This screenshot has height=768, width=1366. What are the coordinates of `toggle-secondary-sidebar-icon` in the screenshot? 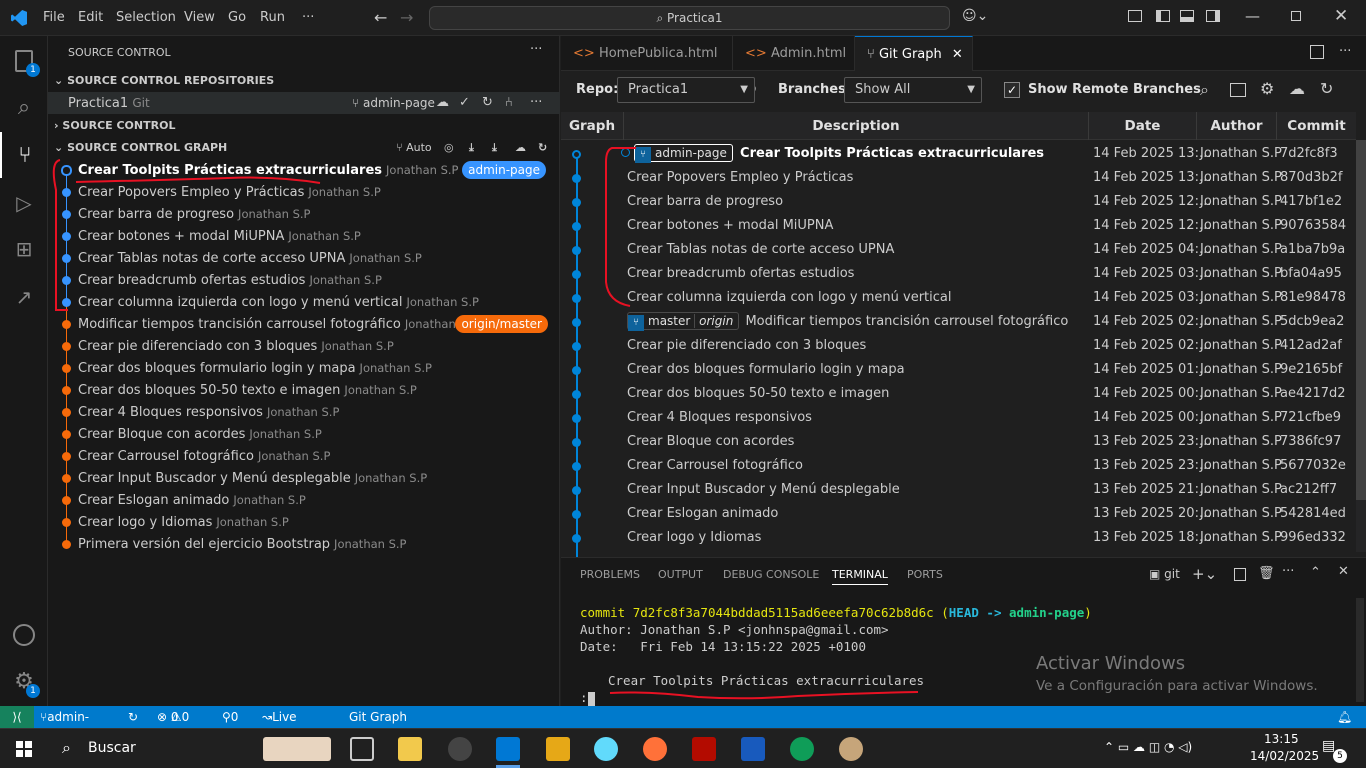 It's located at (1213, 16).